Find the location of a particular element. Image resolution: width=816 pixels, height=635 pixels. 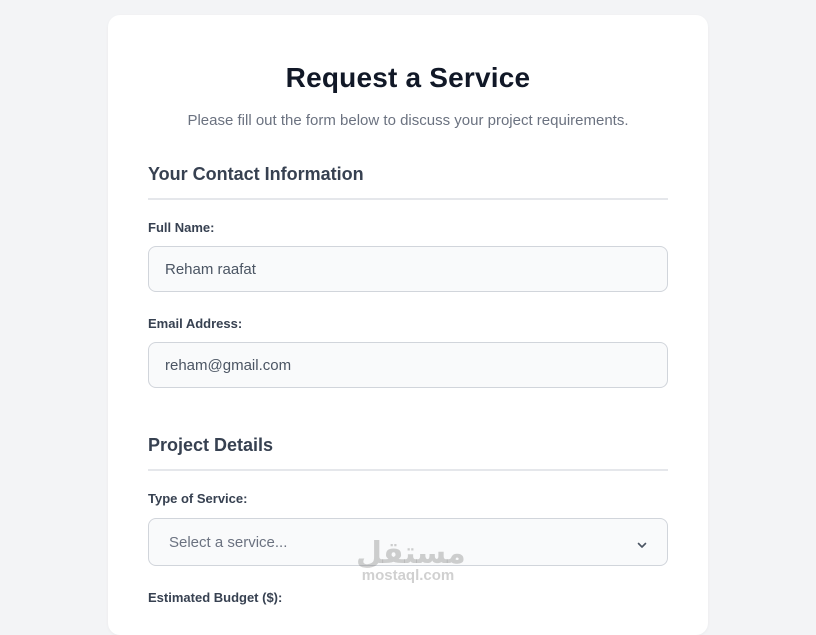

full-name-input is located at coordinates (408, 269).